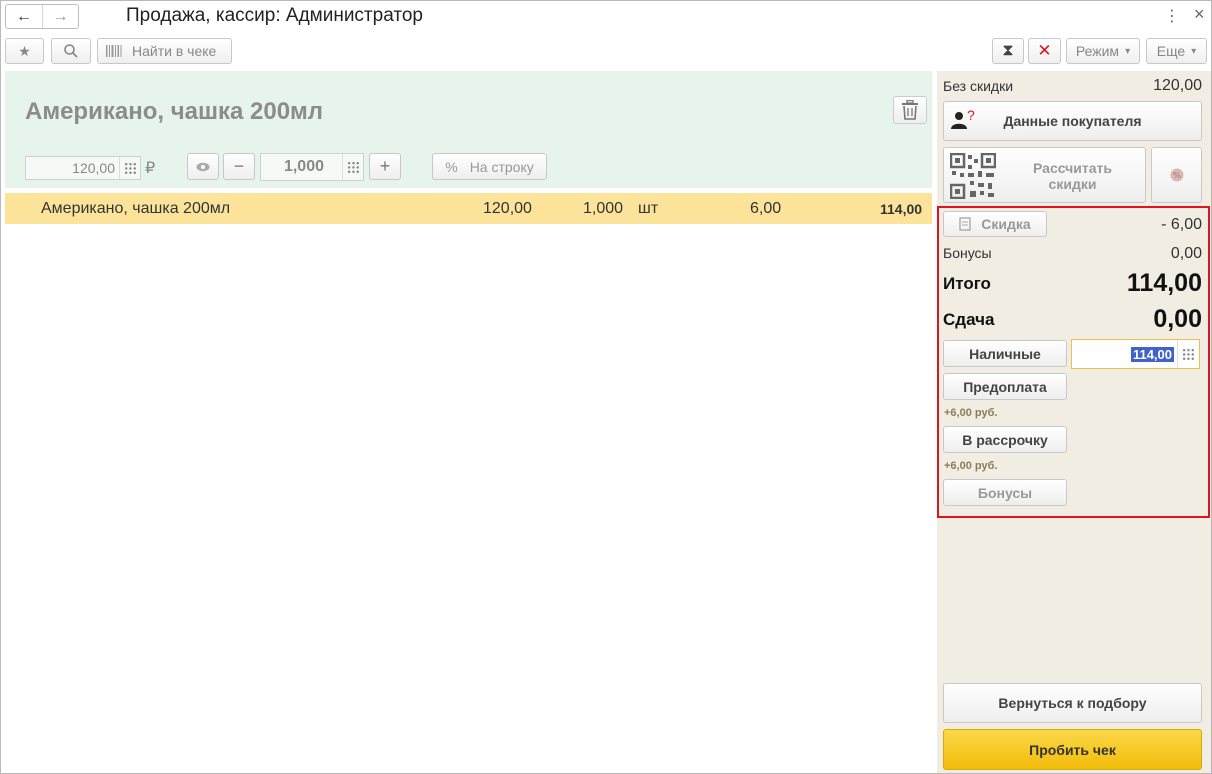 The image size is (1212, 774). I want to click on back-arrow-icon: ←, so click(24, 16).